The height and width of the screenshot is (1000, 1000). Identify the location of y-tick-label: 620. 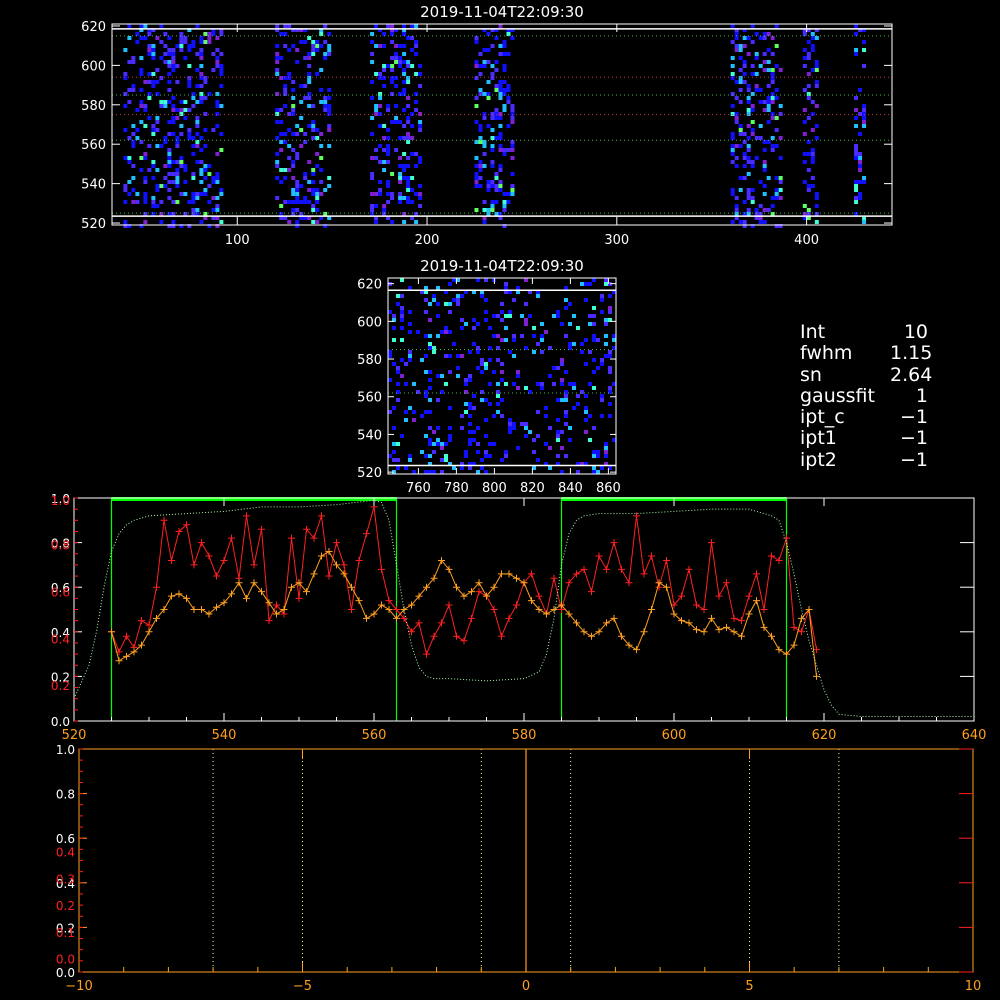
(93, 27).